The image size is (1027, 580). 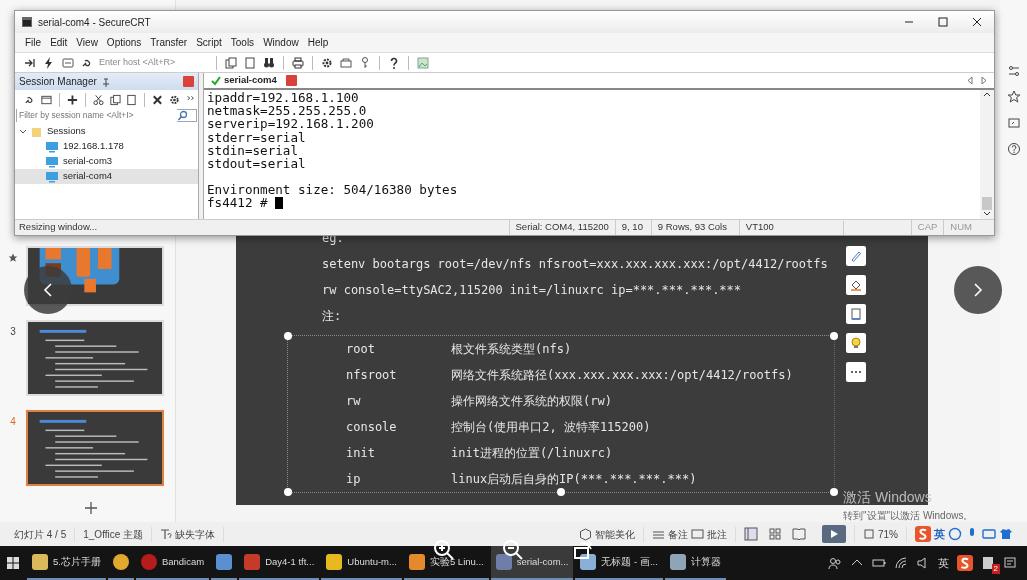 What do you see at coordinates (88, 161) in the screenshot?
I see `tree-label: serial-com3` at bounding box center [88, 161].